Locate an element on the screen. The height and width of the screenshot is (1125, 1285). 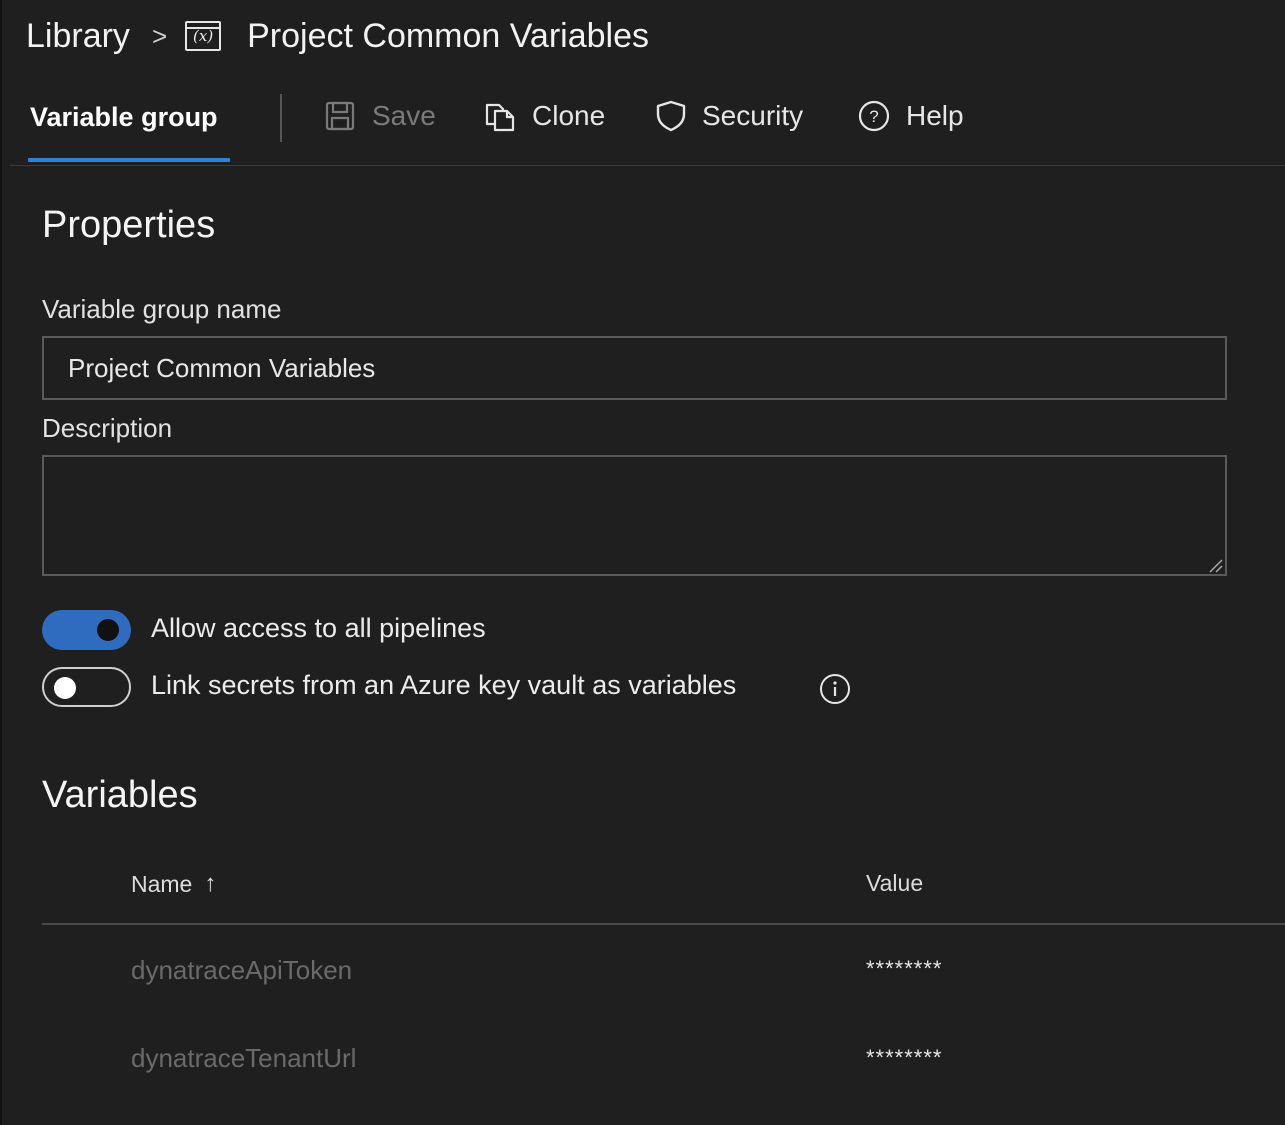
save-label: Save is located at coordinates (404, 115).